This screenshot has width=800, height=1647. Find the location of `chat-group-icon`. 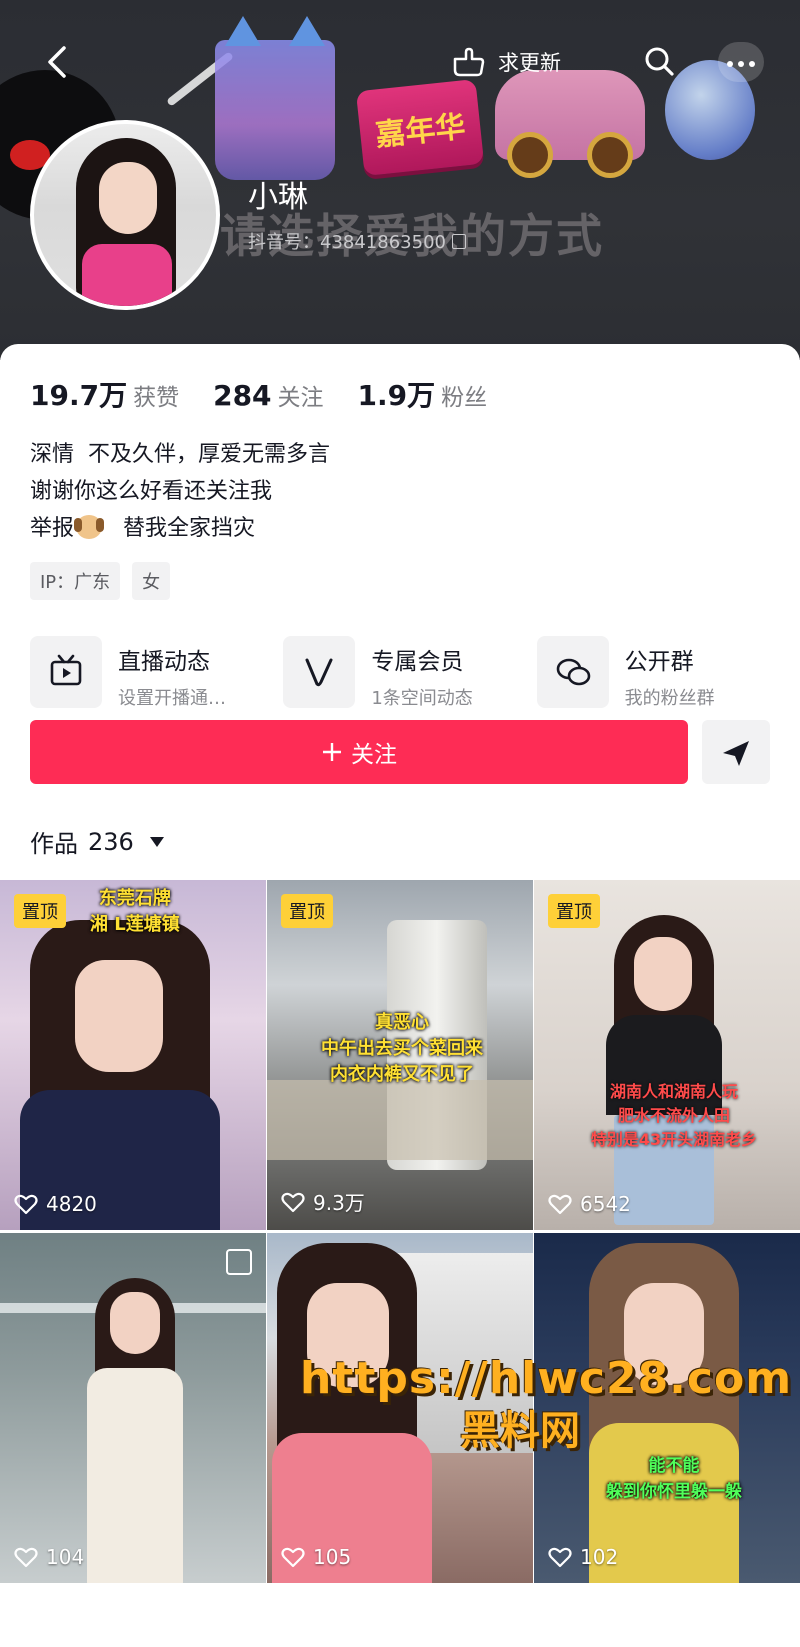

chat-group-icon is located at coordinates (572, 672).